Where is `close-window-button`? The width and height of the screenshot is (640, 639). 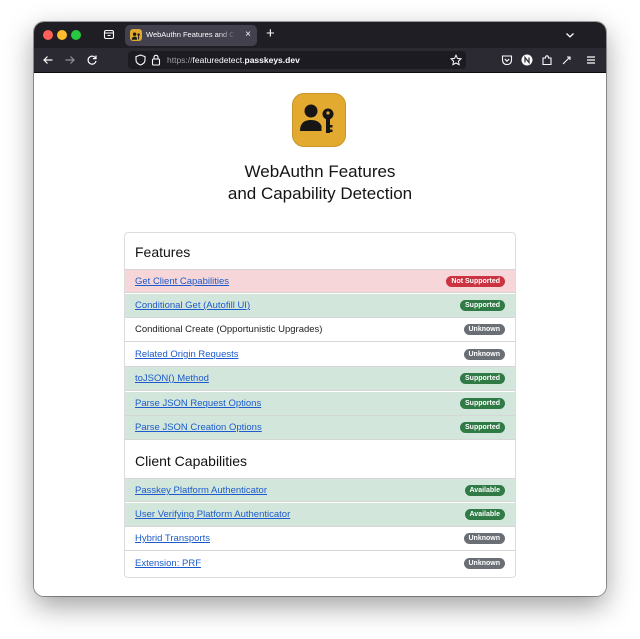 close-window-button is located at coordinates (48, 35).